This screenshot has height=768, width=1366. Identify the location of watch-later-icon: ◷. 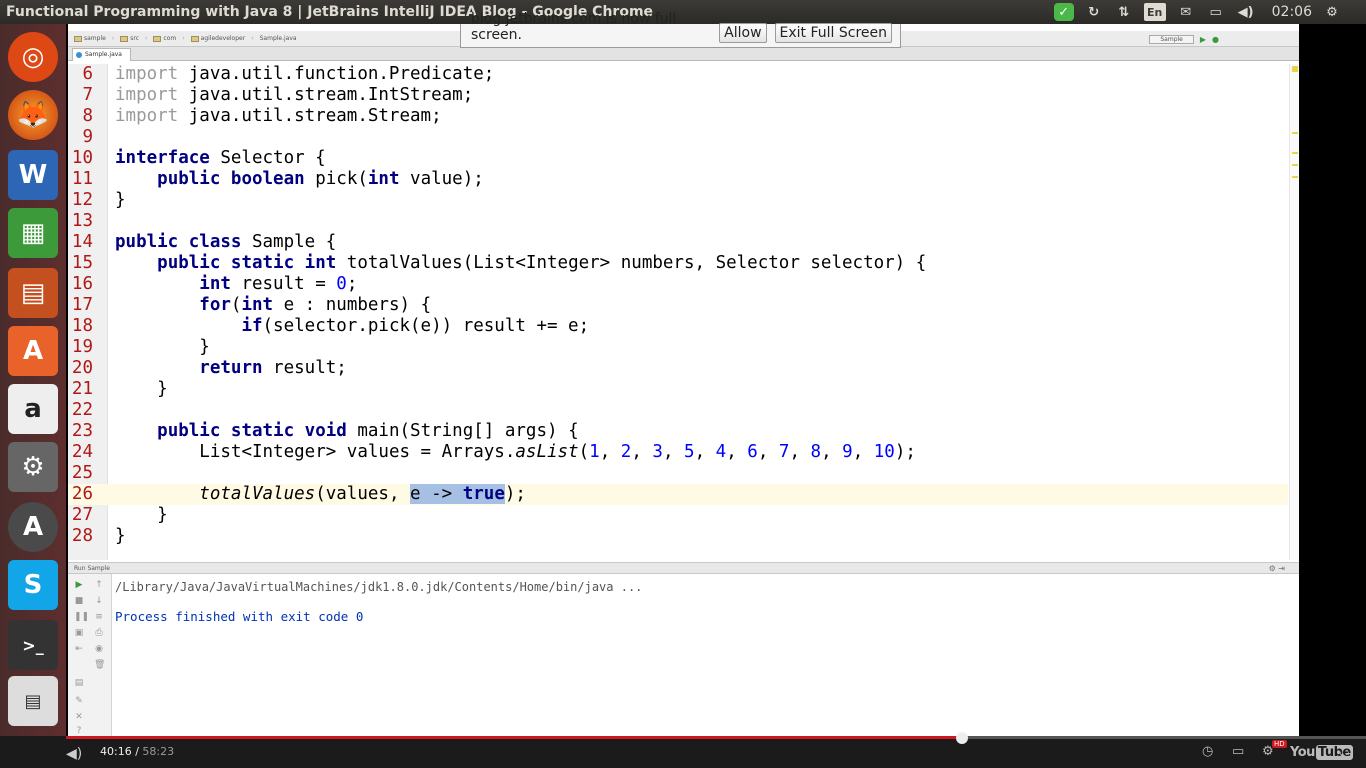
(1207, 751).